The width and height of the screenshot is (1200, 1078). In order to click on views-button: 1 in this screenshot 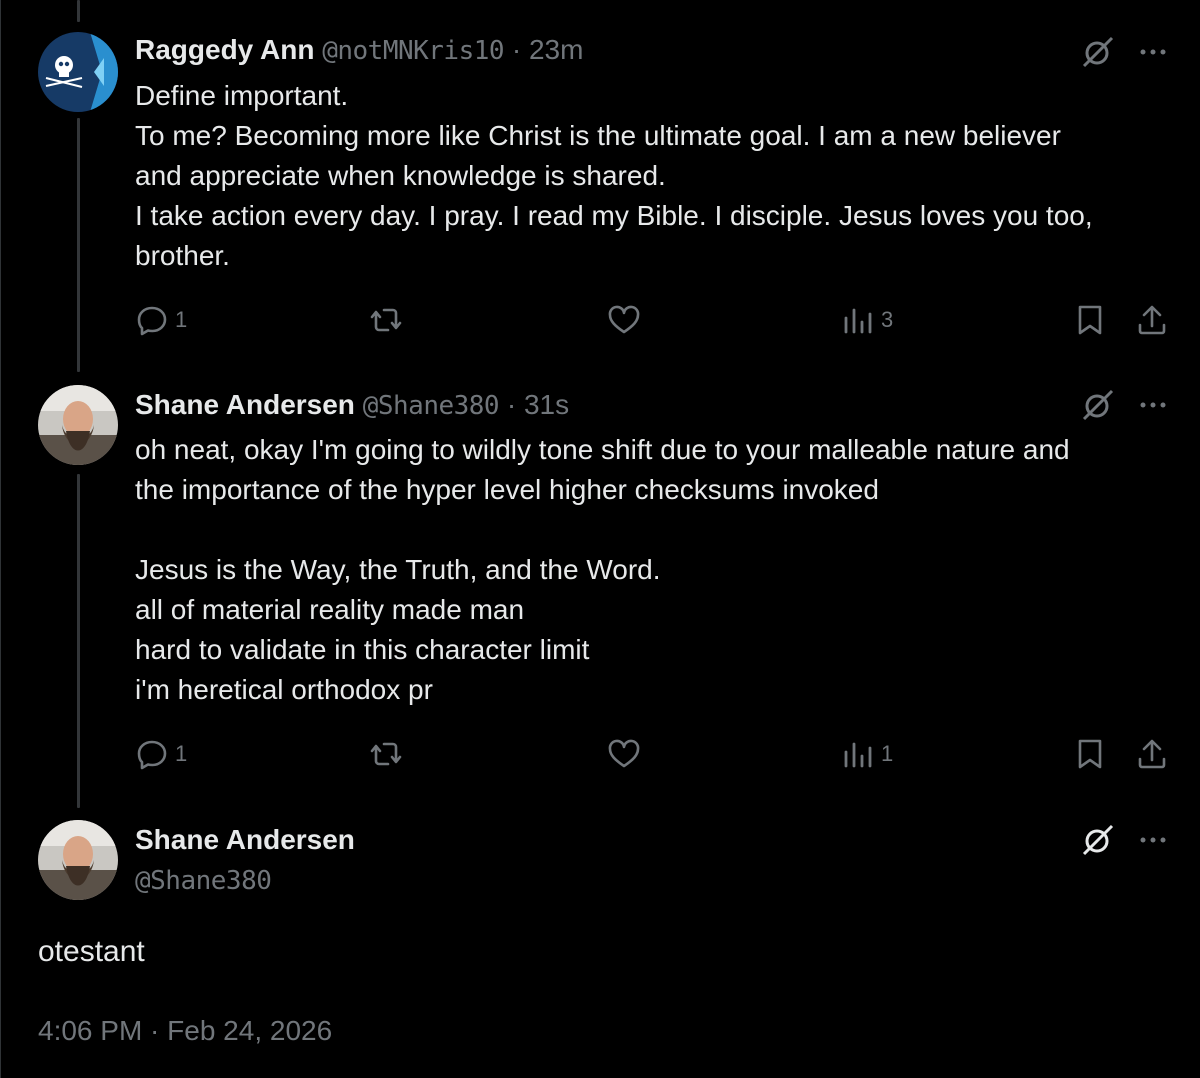, I will do `click(867, 754)`.